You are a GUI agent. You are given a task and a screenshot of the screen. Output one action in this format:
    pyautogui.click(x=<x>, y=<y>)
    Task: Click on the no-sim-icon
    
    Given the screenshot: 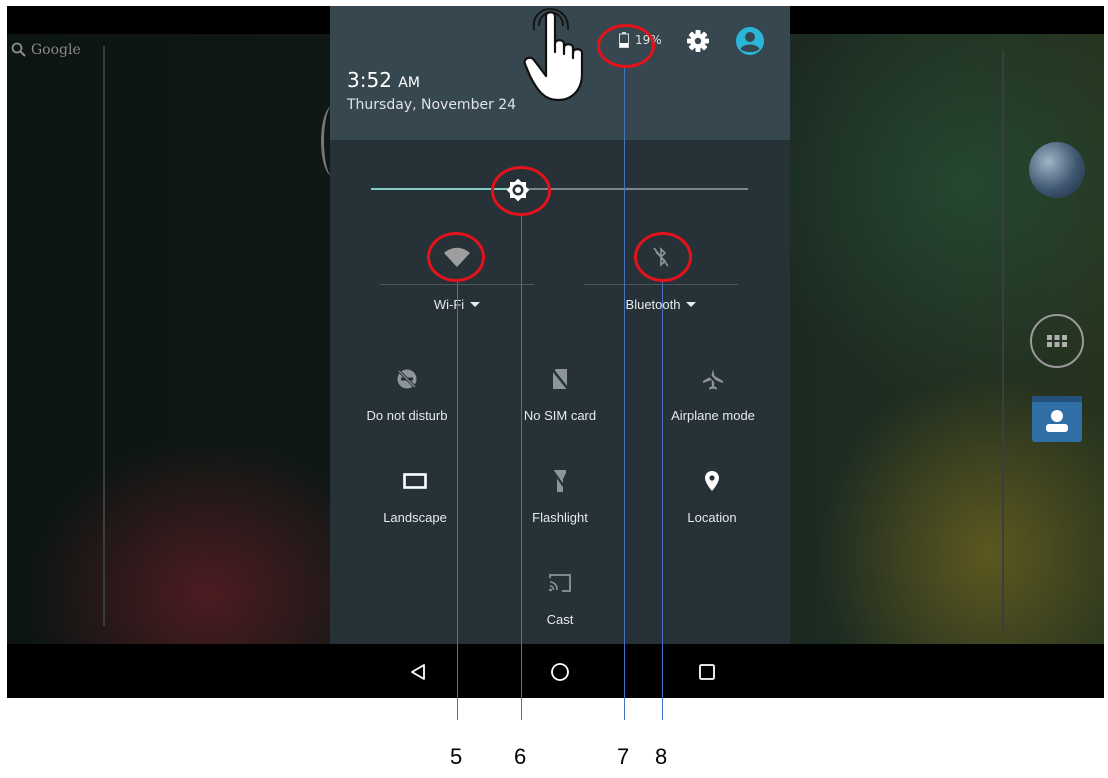 What is the action you would take?
    pyautogui.click(x=560, y=379)
    